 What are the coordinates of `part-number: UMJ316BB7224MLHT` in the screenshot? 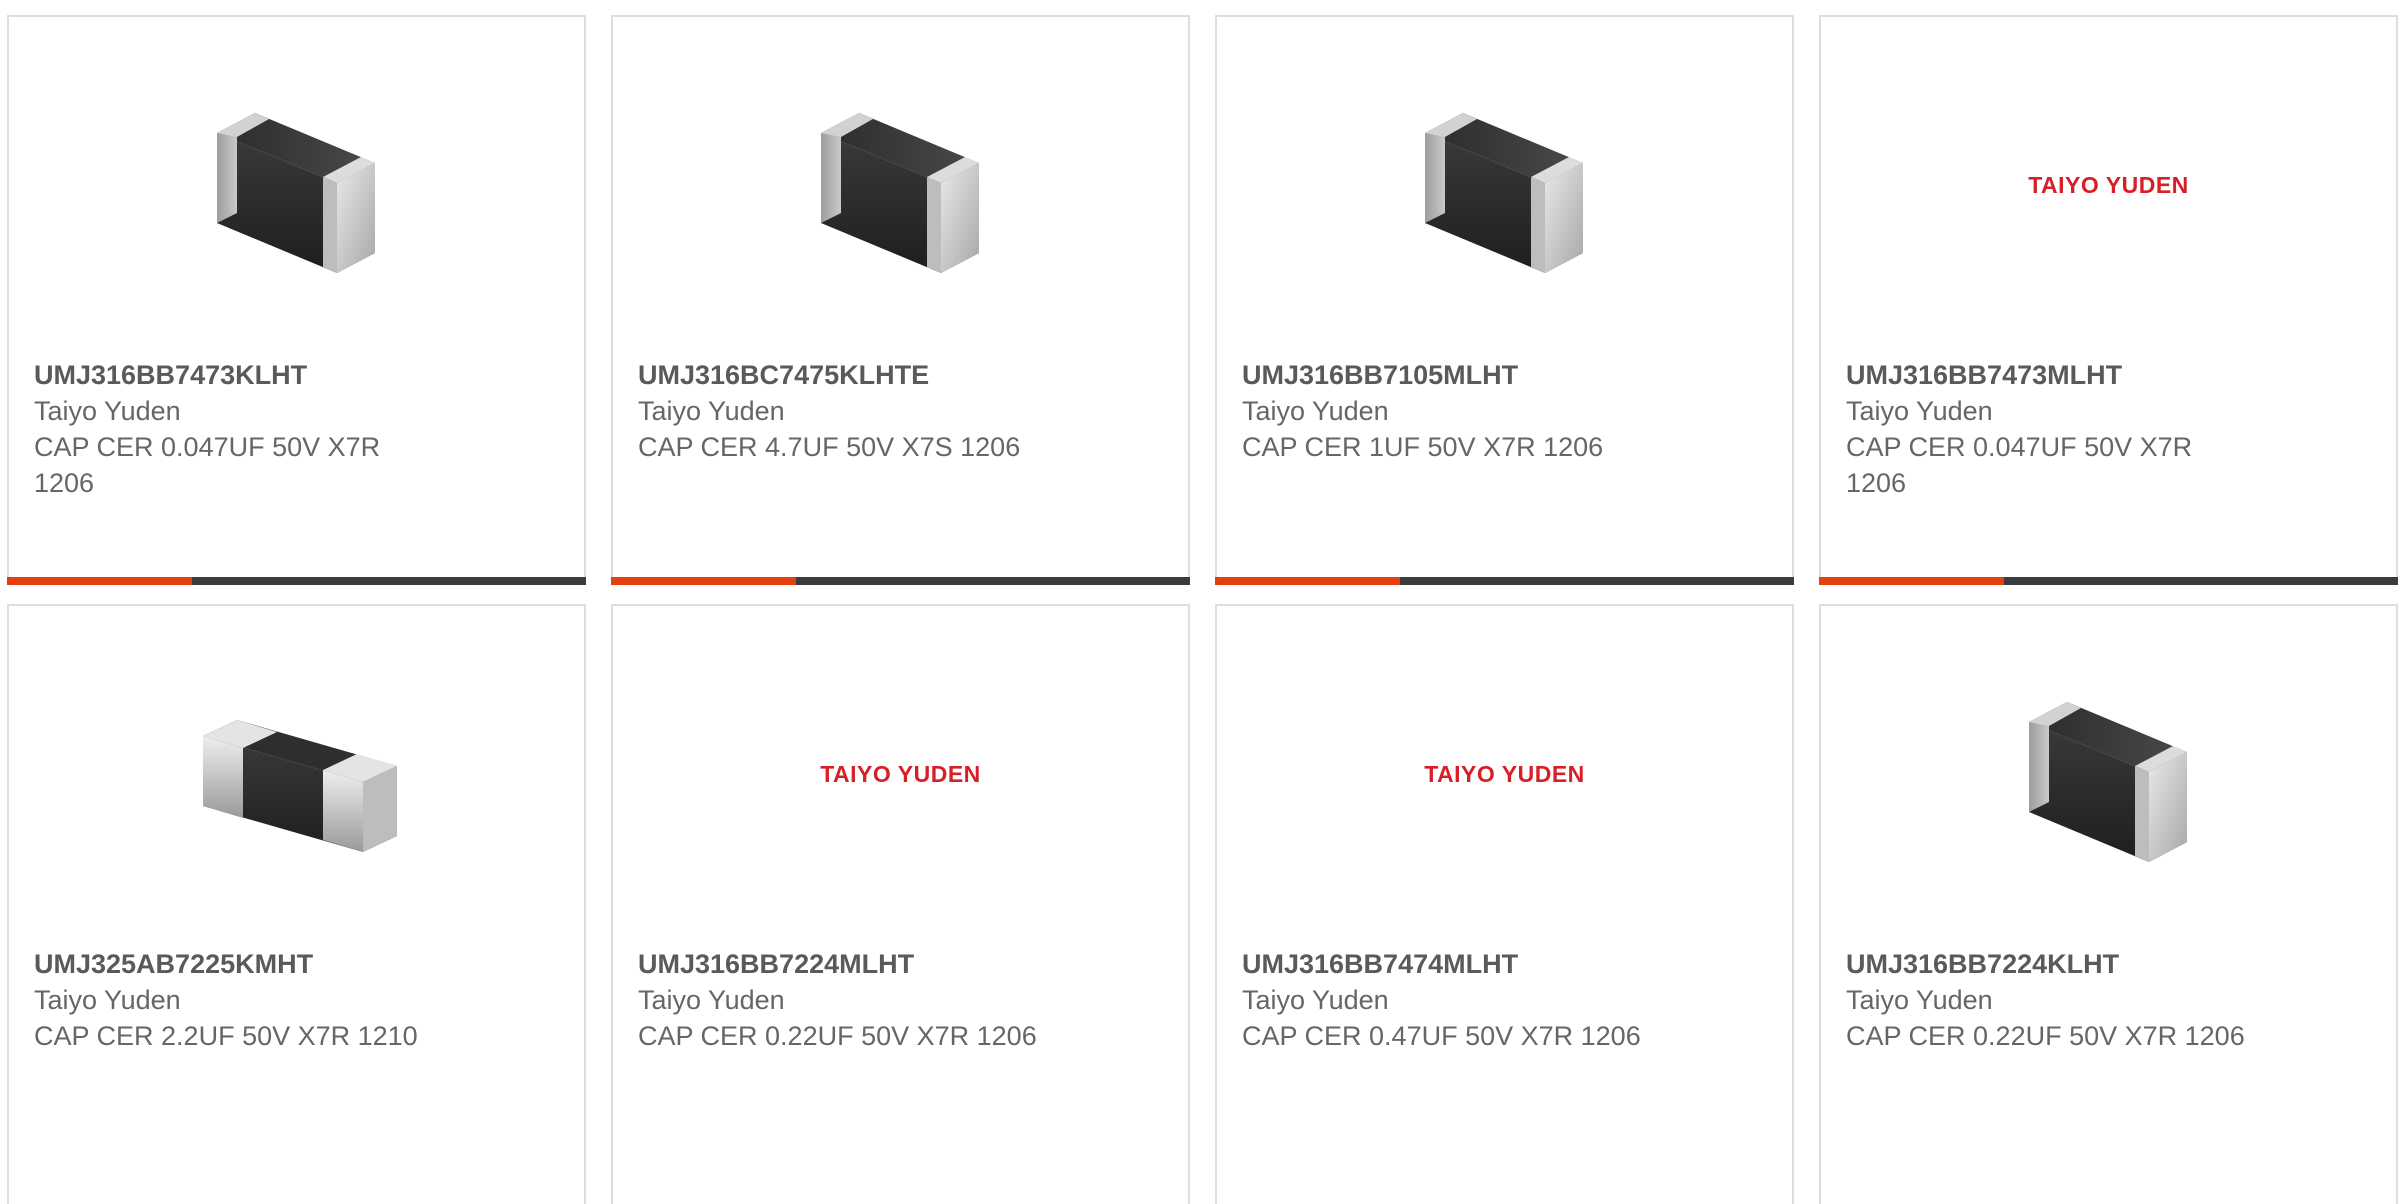 It's located at (903, 964).